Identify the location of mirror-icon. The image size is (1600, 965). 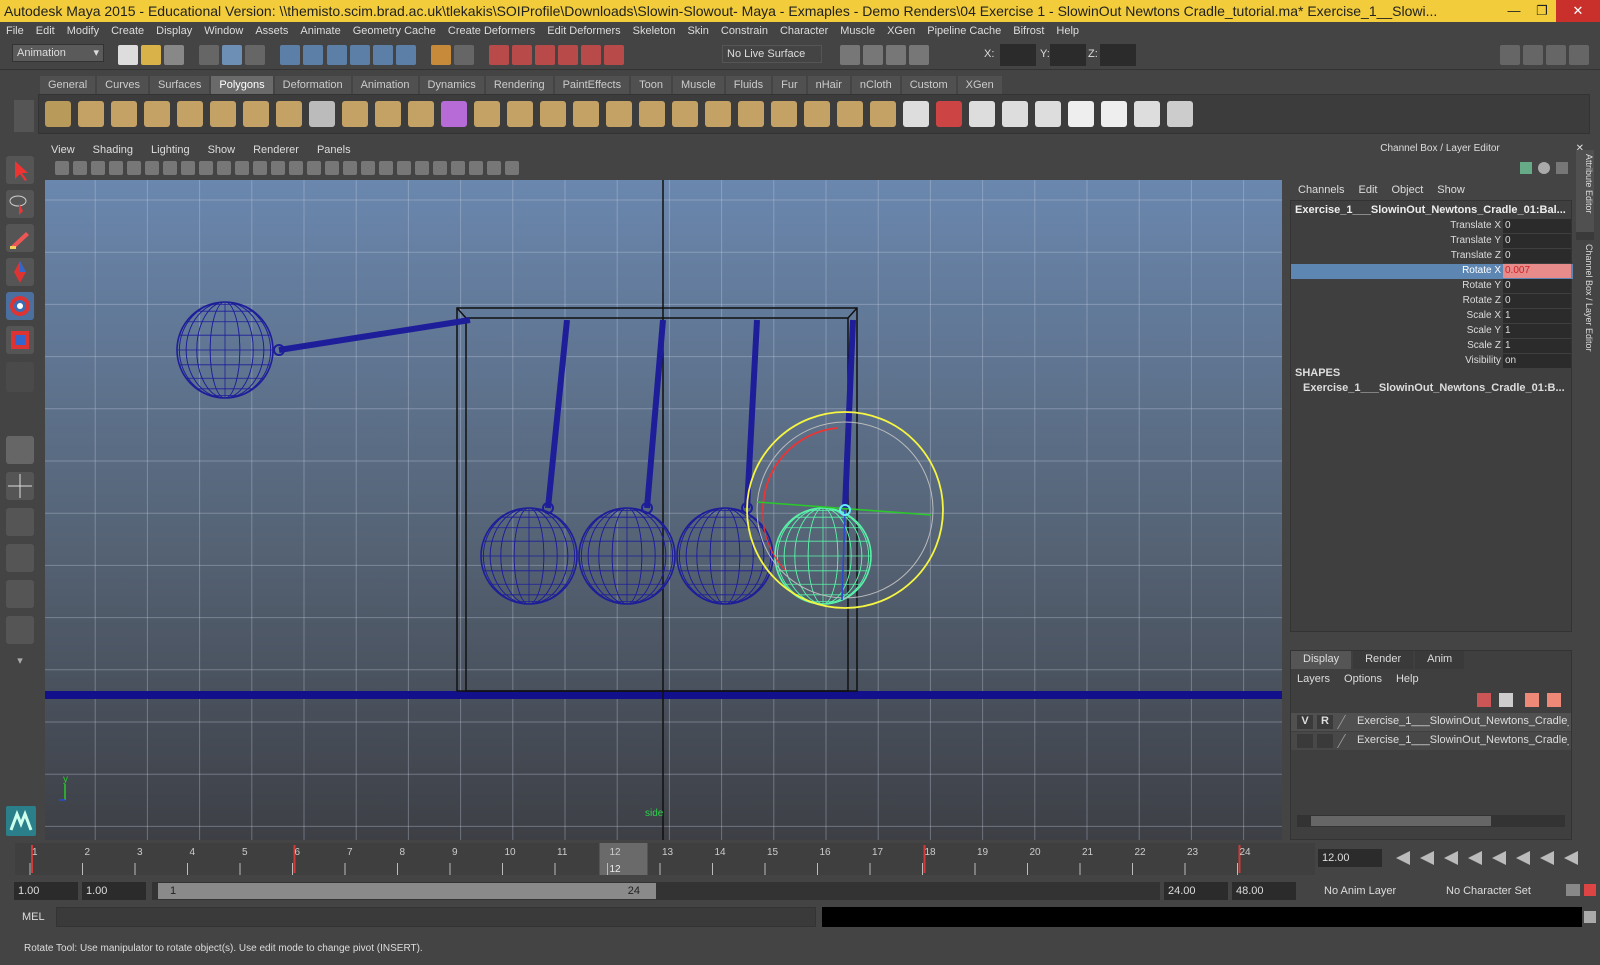
(553, 114).